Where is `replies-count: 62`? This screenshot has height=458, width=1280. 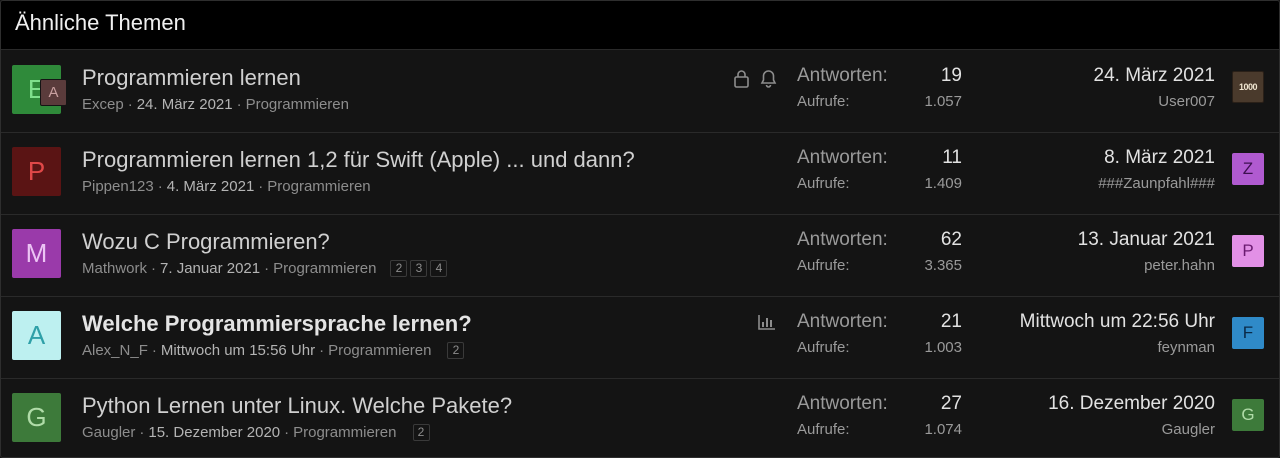
replies-count: 62 is located at coordinates (951, 239).